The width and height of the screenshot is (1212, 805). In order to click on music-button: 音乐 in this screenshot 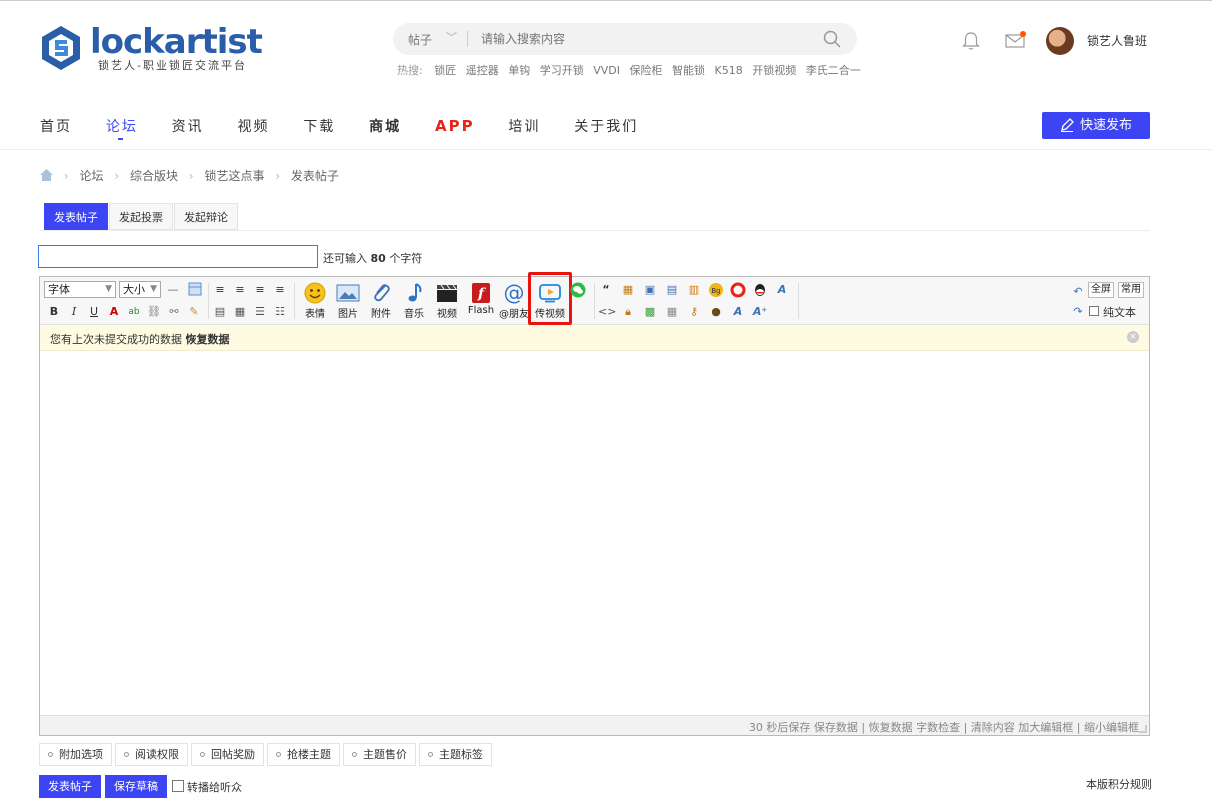, I will do `click(414, 301)`.